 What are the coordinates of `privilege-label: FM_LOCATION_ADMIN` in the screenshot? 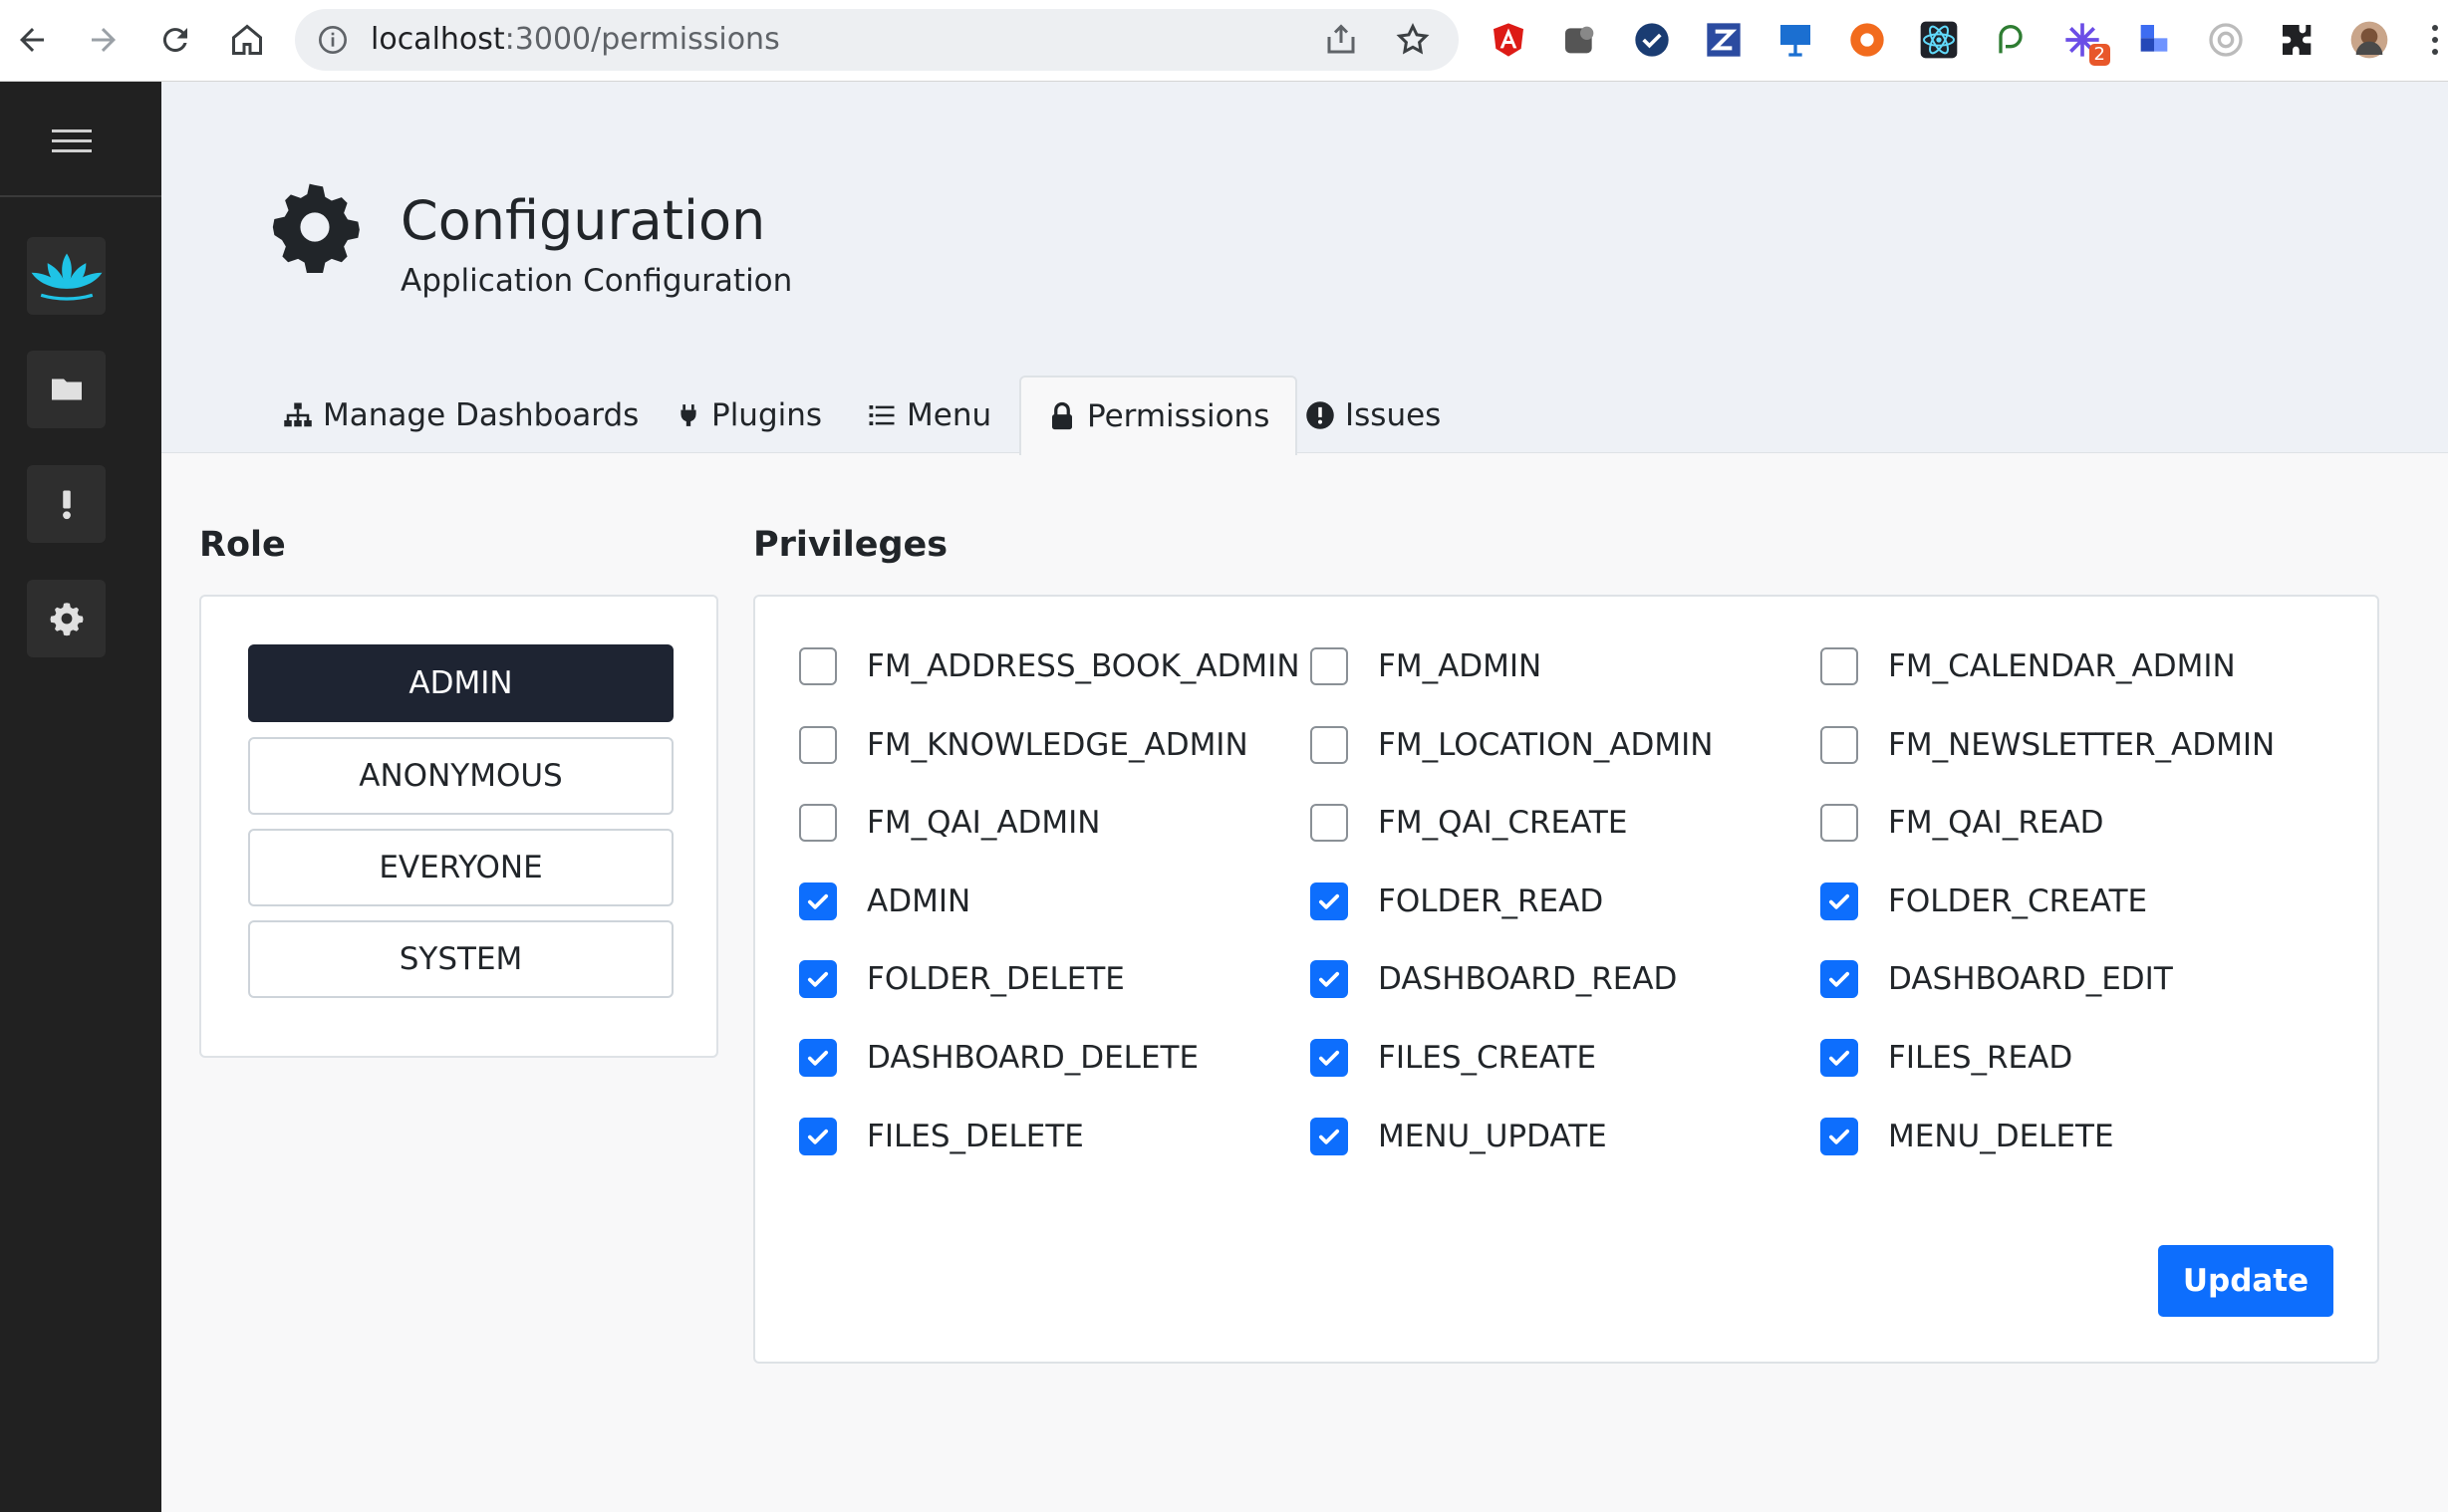 It's located at (1546, 745).